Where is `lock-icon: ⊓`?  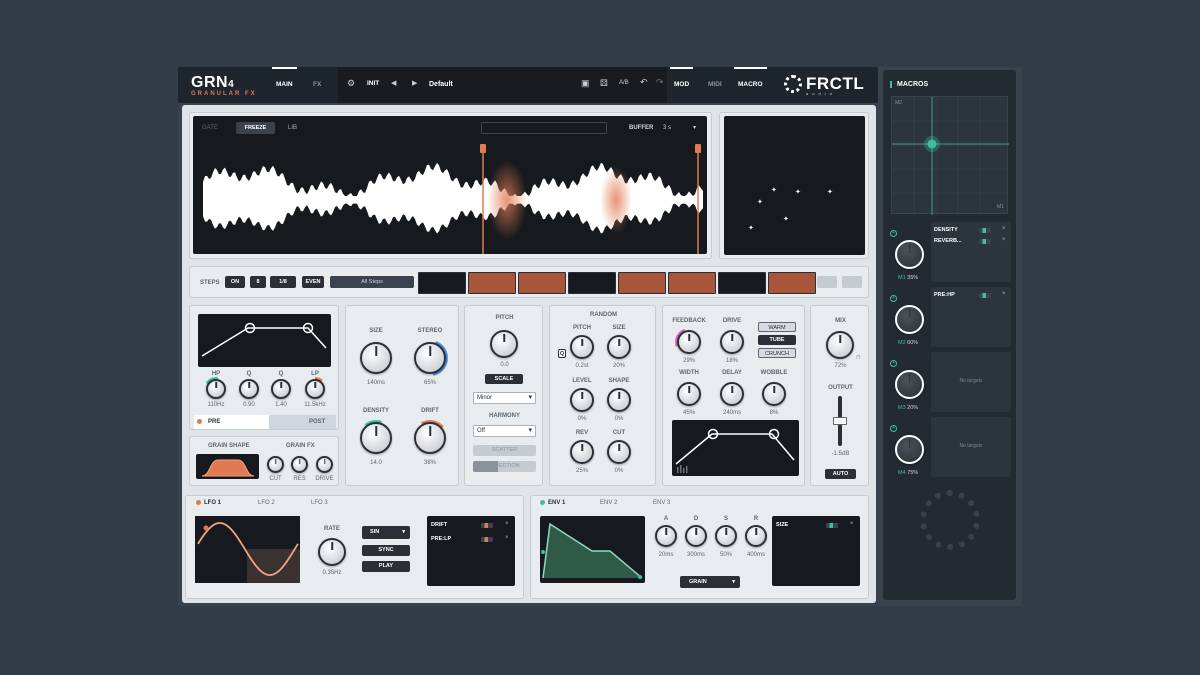 lock-icon: ⊓ is located at coordinates (858, 357).